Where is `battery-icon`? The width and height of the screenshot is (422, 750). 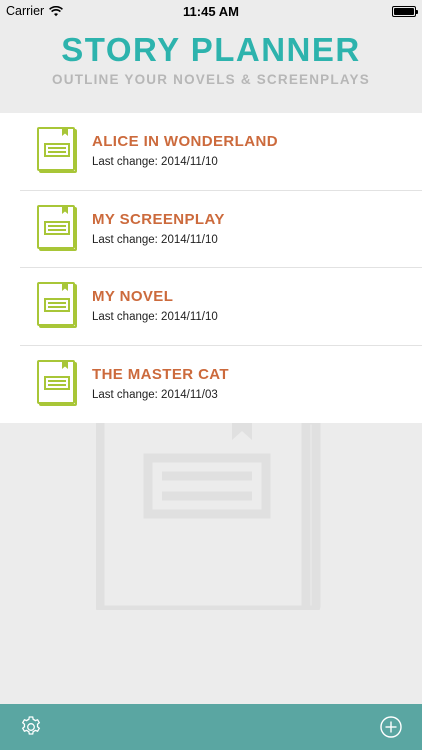 battery-icon is located at coordinates (404, 11).